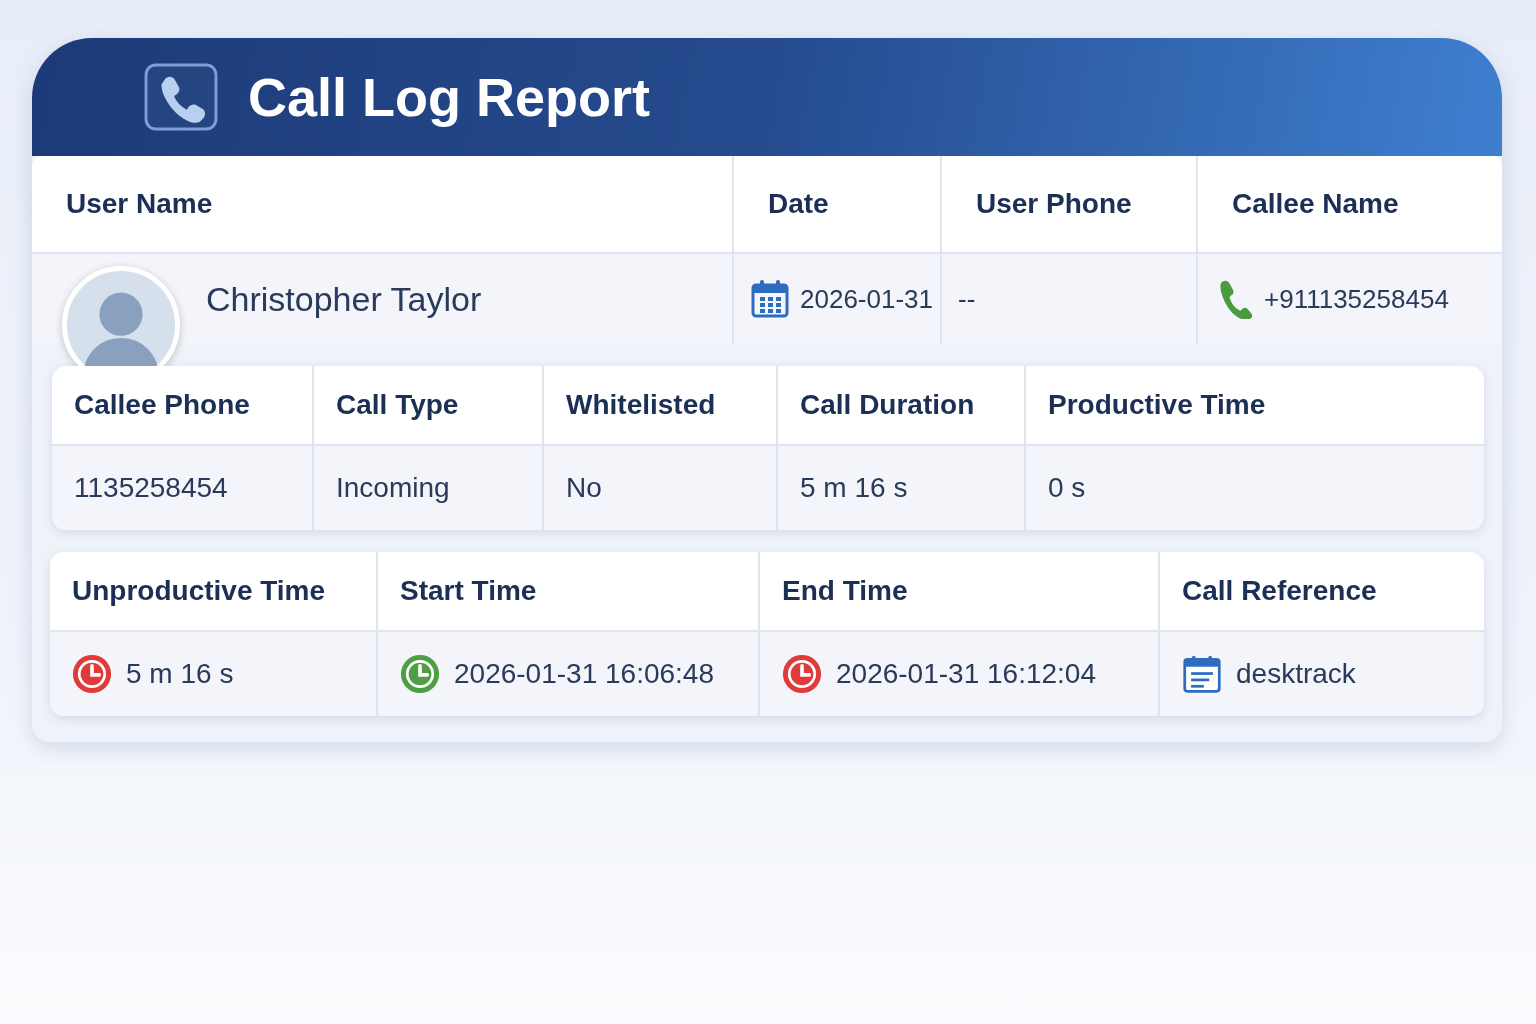  I want to click on document-icon, so click(1202, 674).